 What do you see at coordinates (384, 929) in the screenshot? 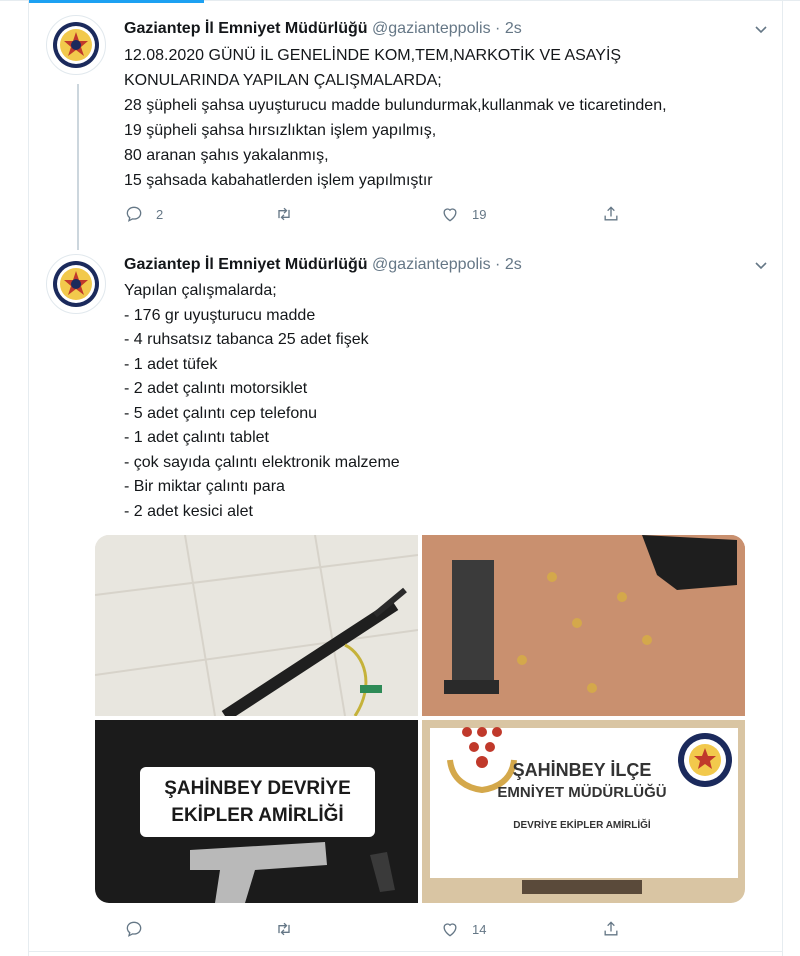
I see `tweet-actions: 14` at bounding box center [384, 929].